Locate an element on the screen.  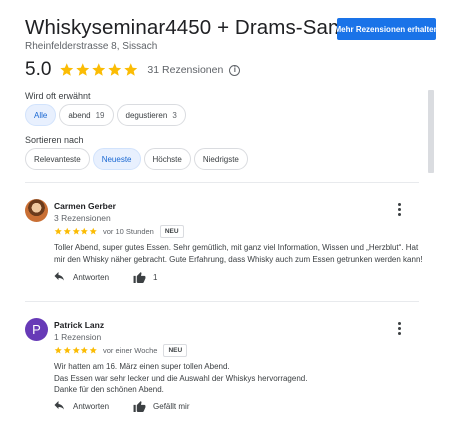
review-actions: Antworten Gefällt mir is located at coordinates (133, 406).